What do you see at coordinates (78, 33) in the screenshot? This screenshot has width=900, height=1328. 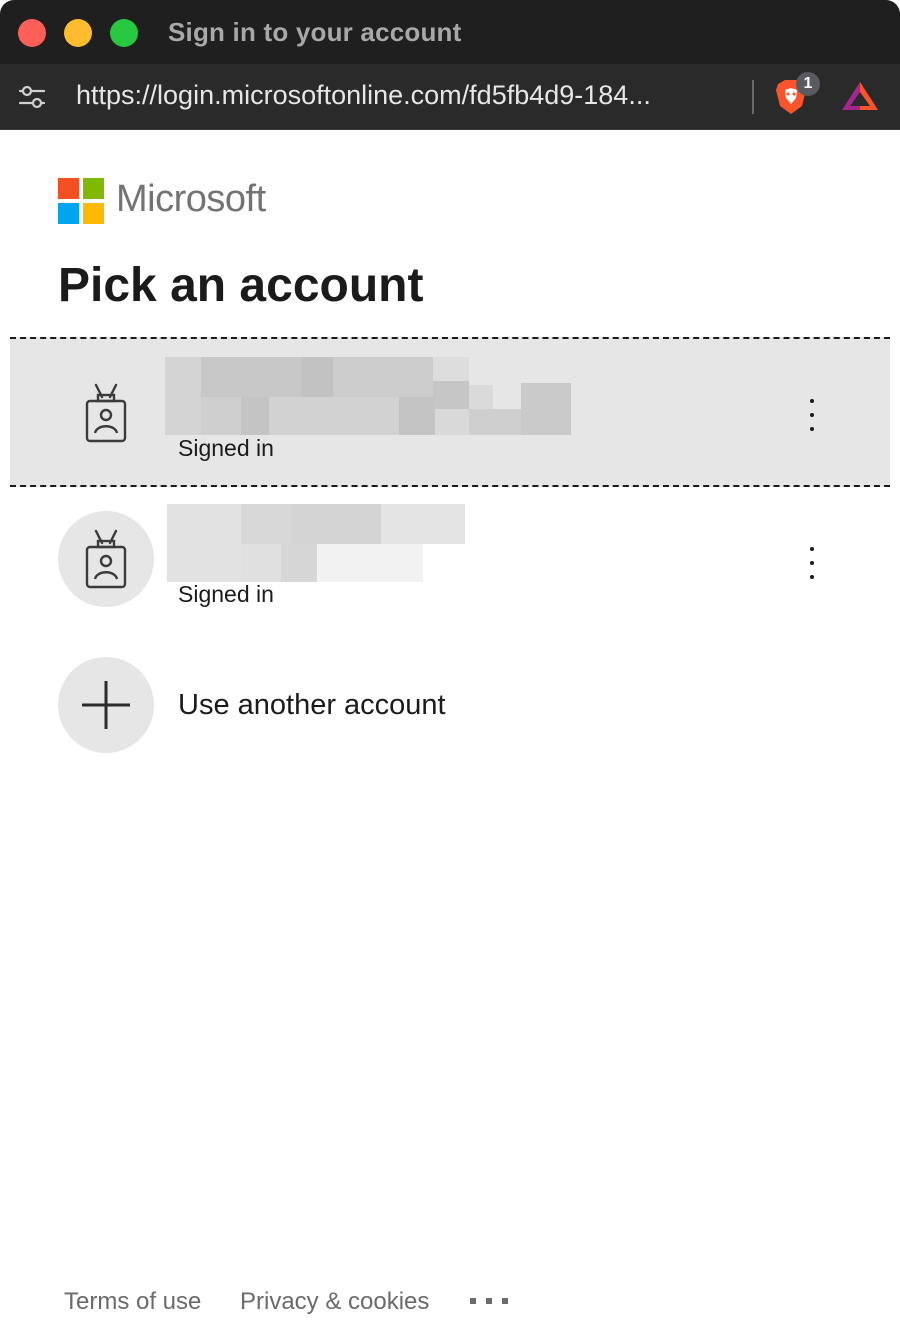 I see `minimize-window-button` at bounding box center [78, 33].